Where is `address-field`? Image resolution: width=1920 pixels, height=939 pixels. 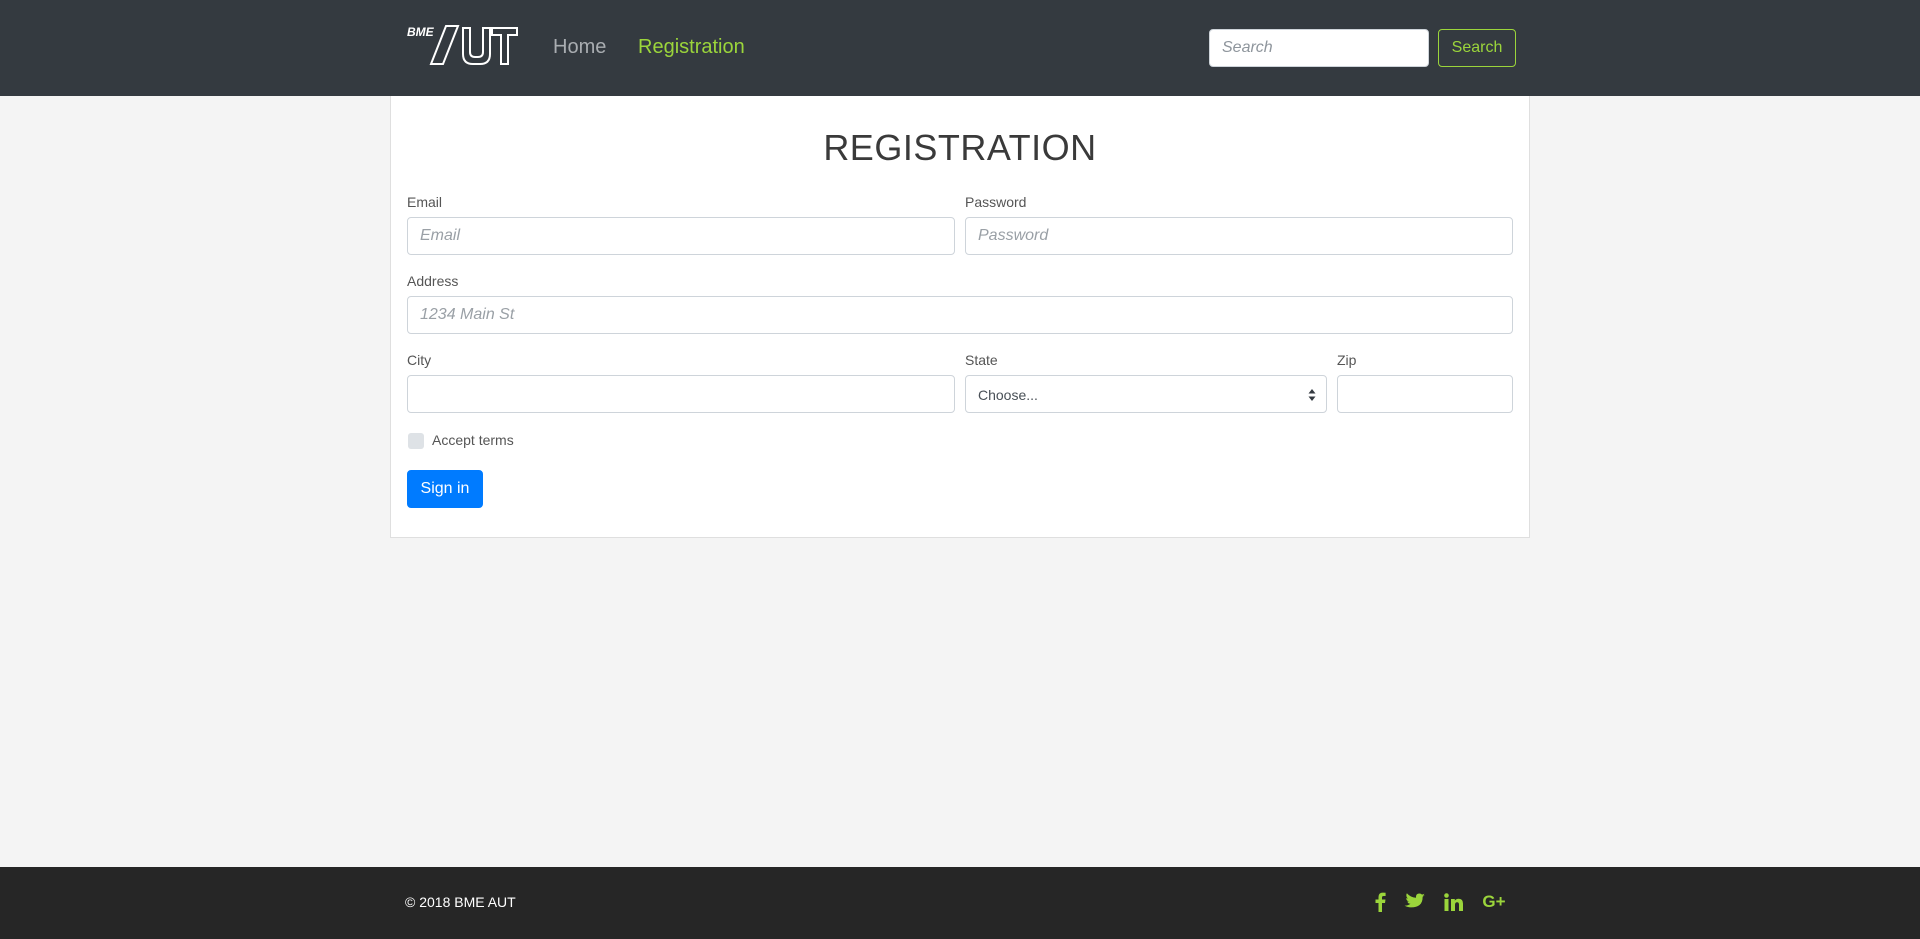 address-field is located at coordinates (960, 315).